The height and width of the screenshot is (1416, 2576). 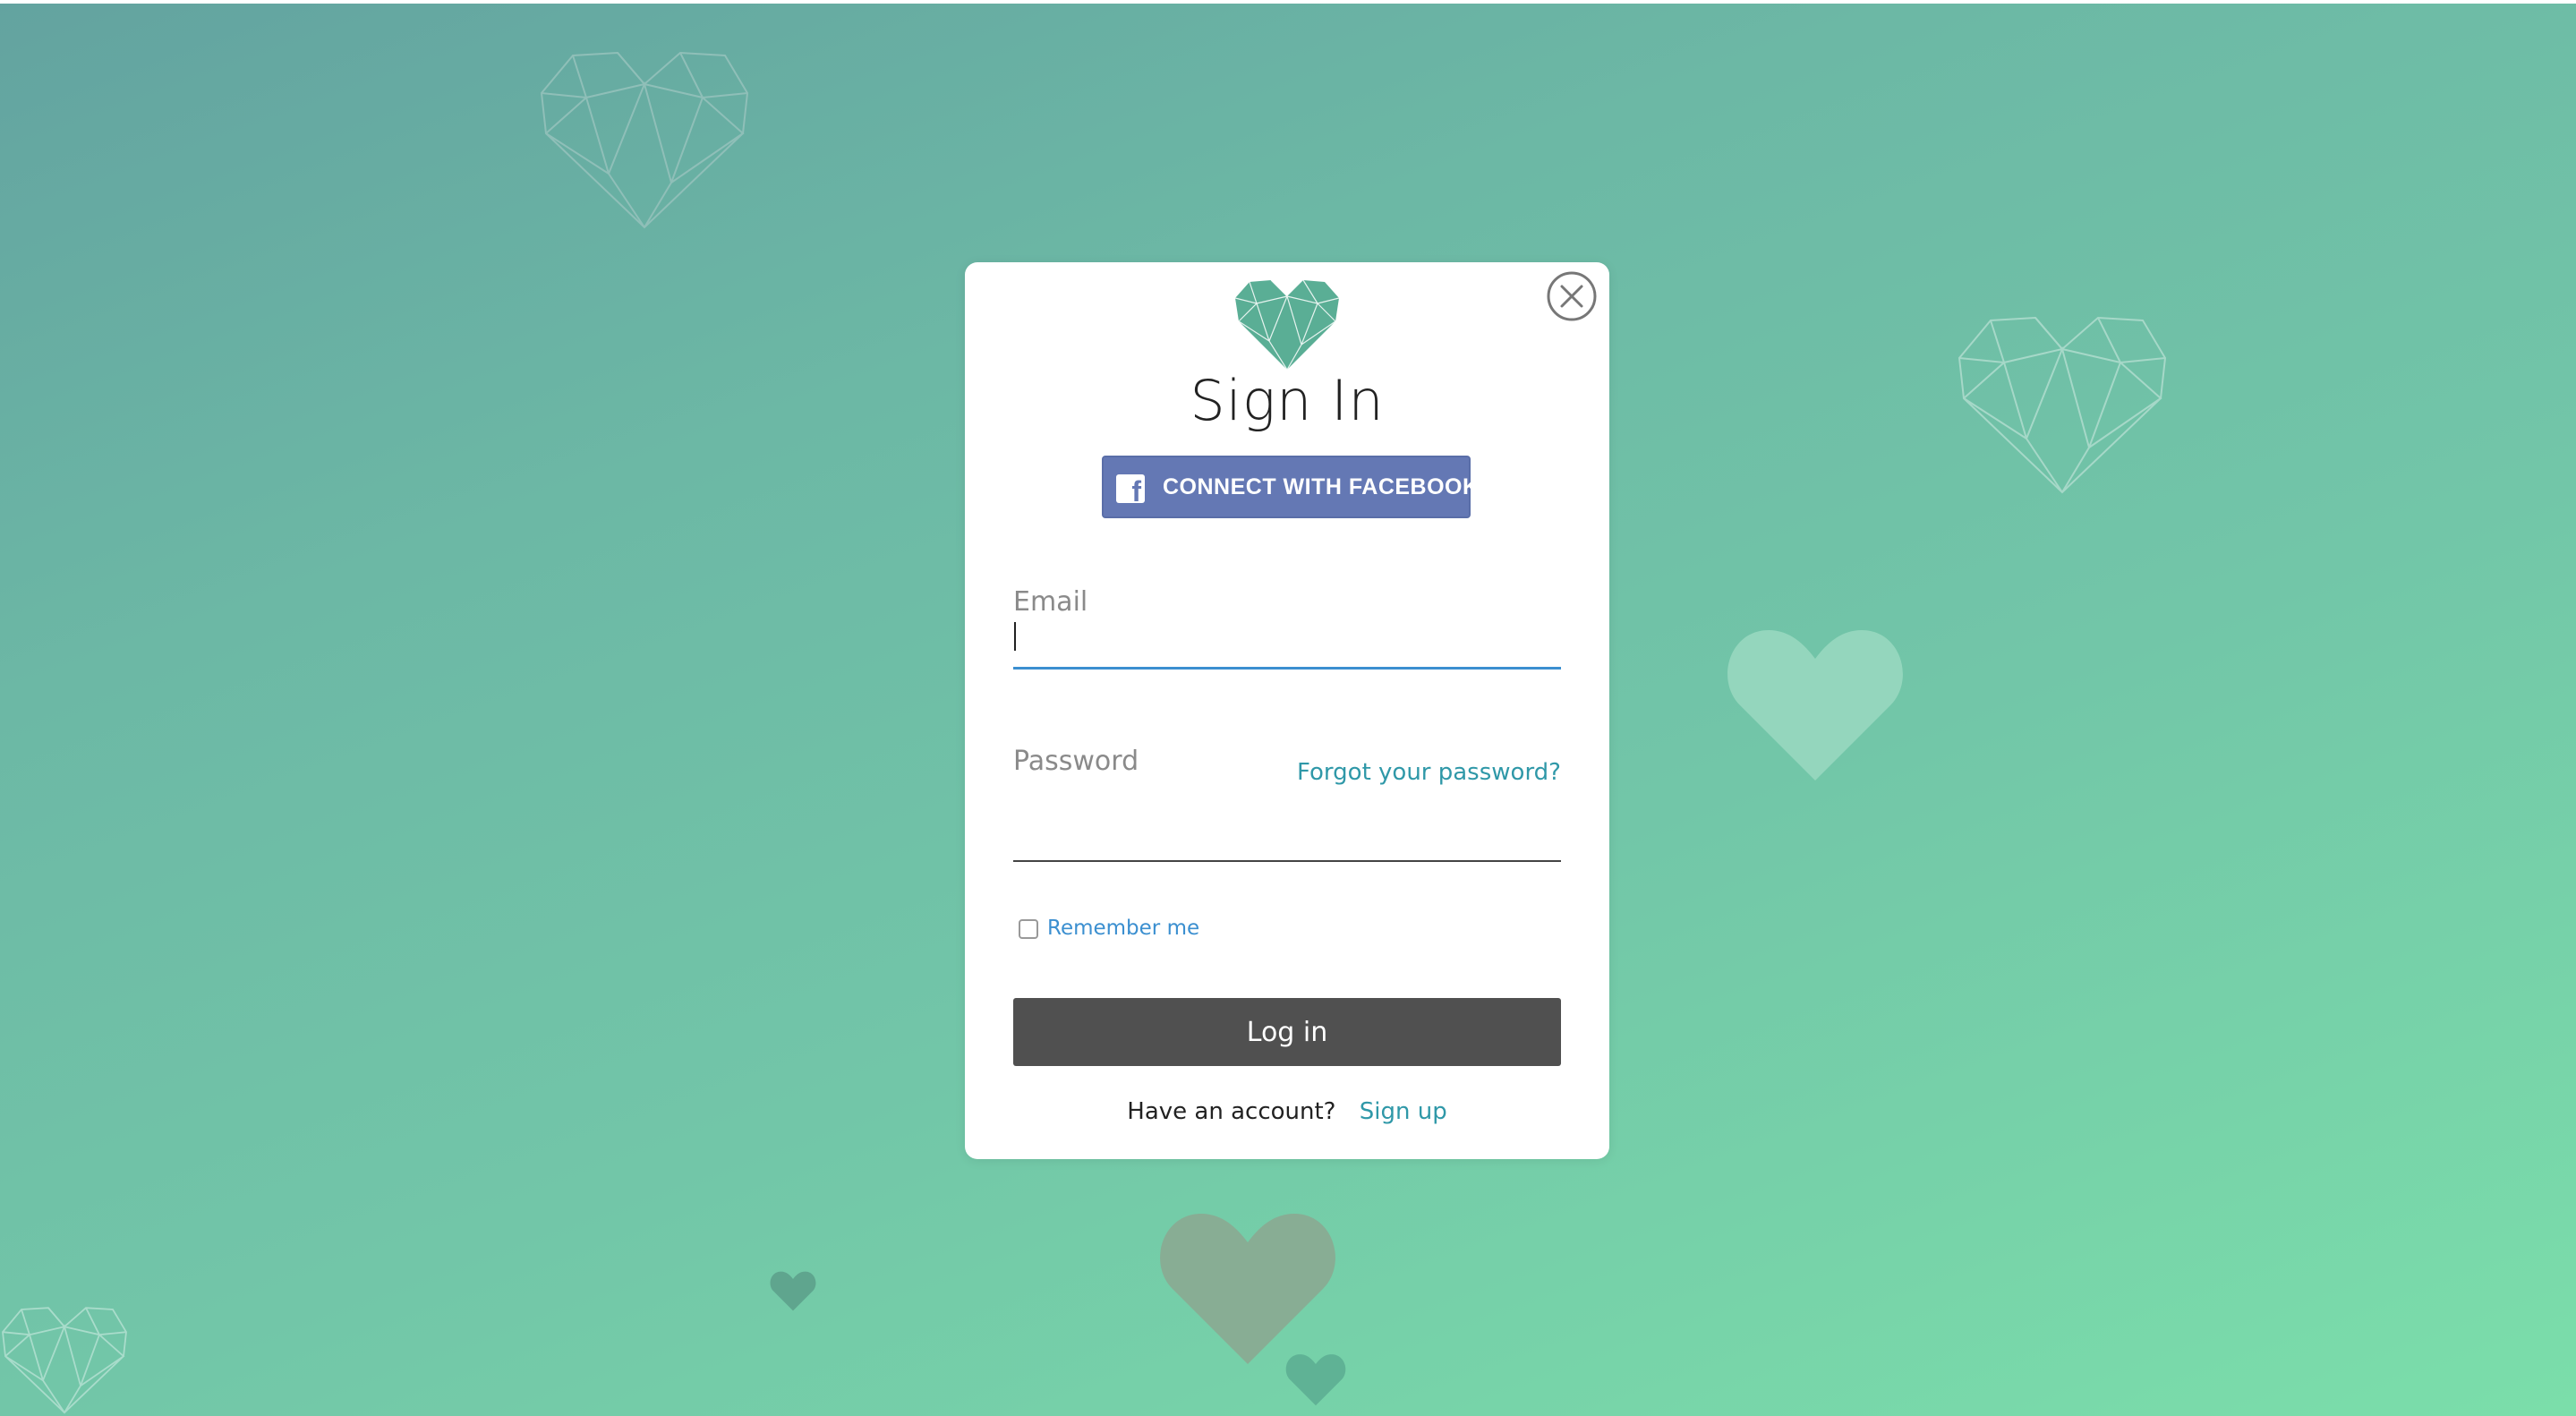 I want to click on text-caret, so click(x=1015, y=636).